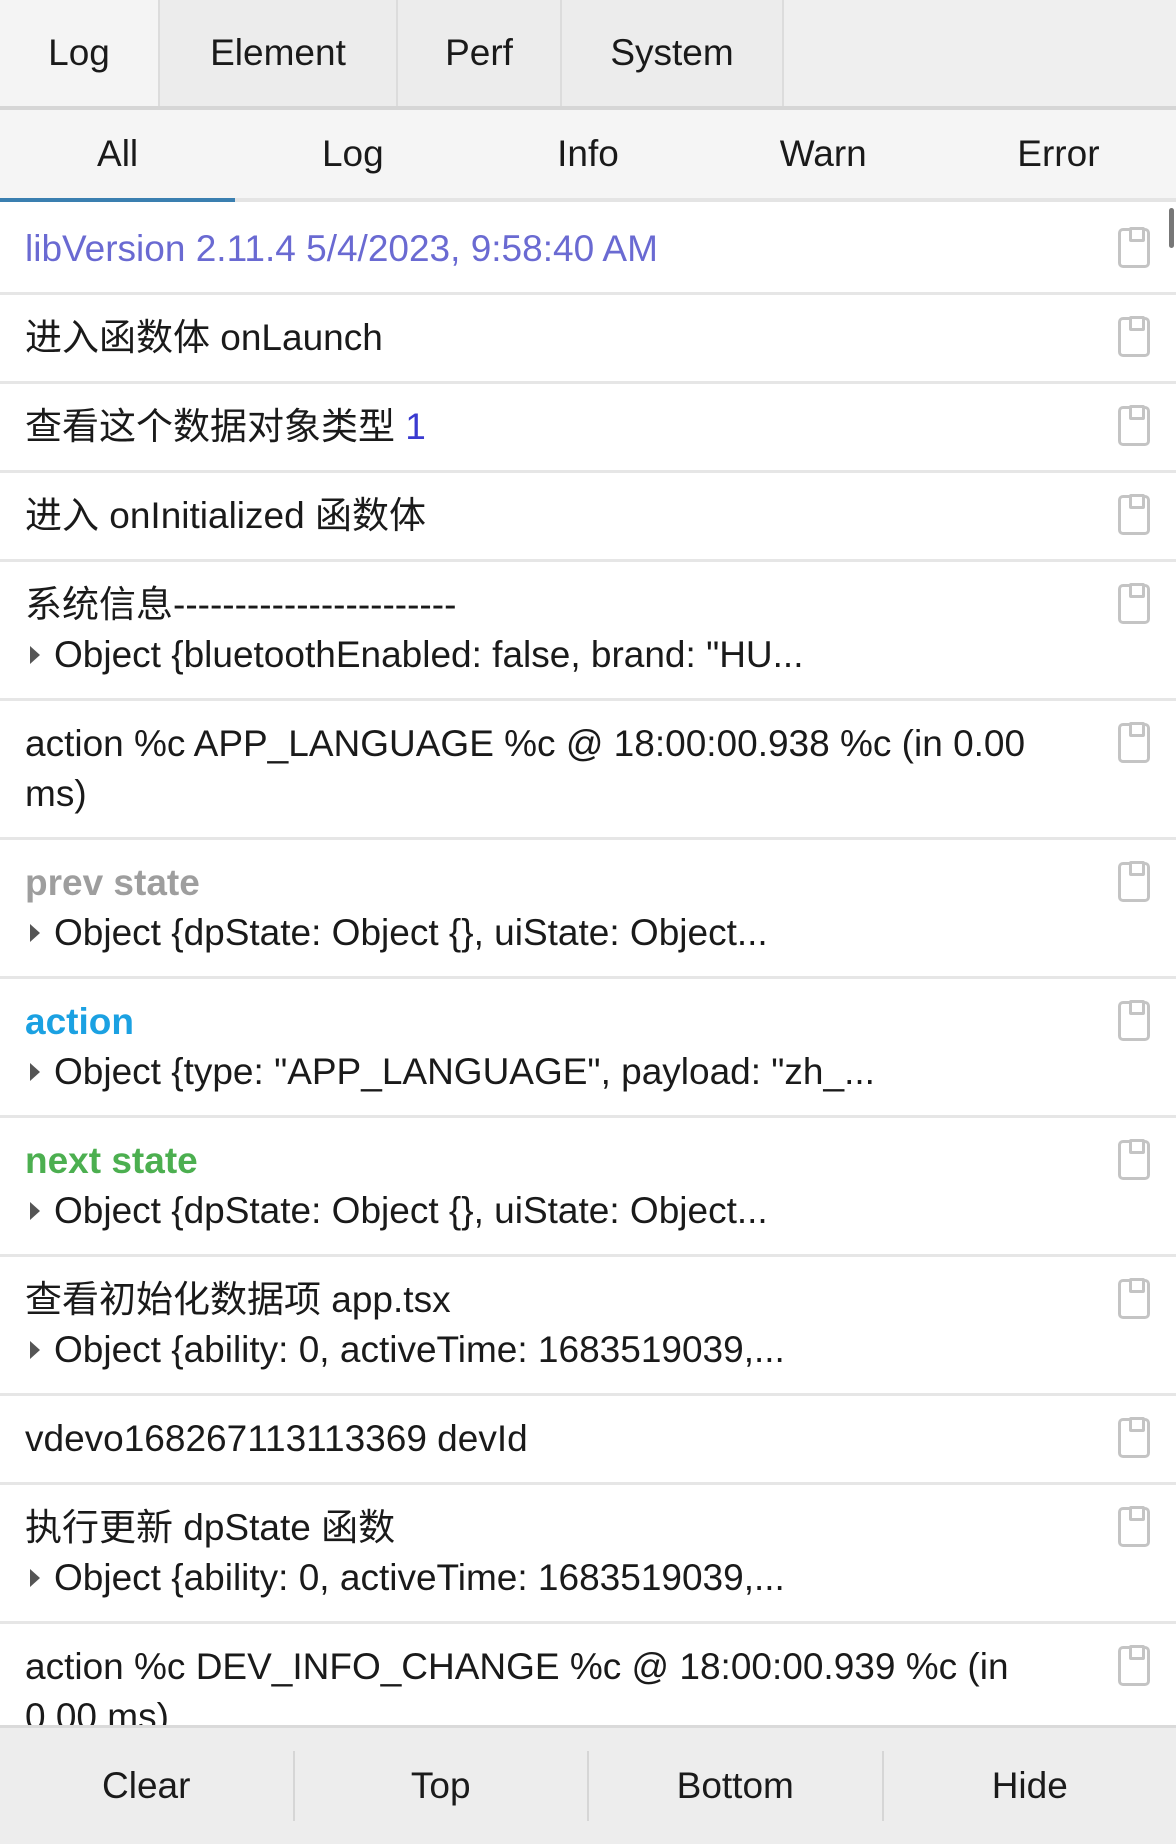 The width and height of the screenshot is (1176, 1844). I want to click on hide-button: Hide, so click(1030, 1786).